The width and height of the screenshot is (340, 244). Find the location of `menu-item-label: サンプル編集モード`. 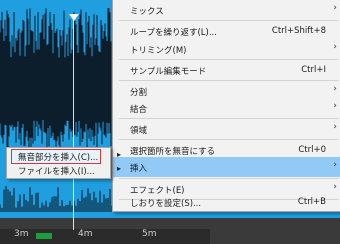

menu-item-label: サンプル編集モード is located at coordinates (168, 72).